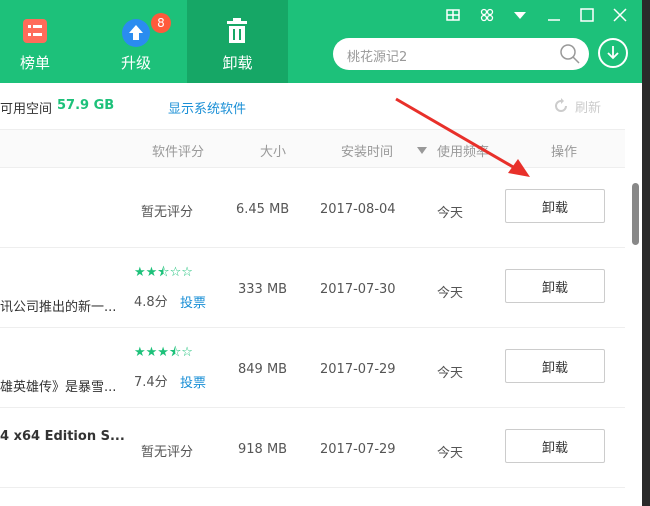 This screenshot has width=650, height=506. I want to click on col-rating: 软件评分, so click(178, 150).